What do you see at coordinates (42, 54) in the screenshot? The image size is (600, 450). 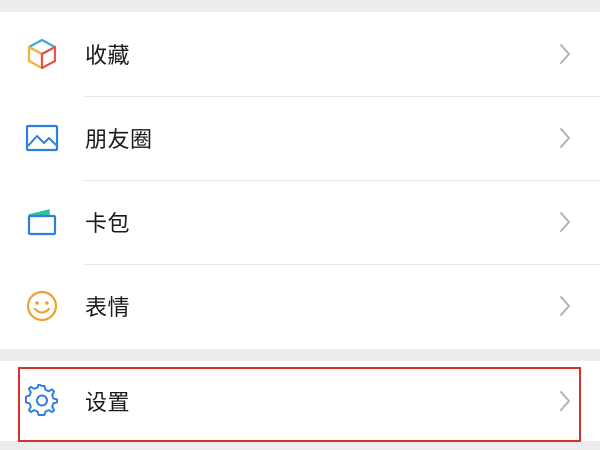 I see `favorites-cube-icon` at bounding box center [42, 54].